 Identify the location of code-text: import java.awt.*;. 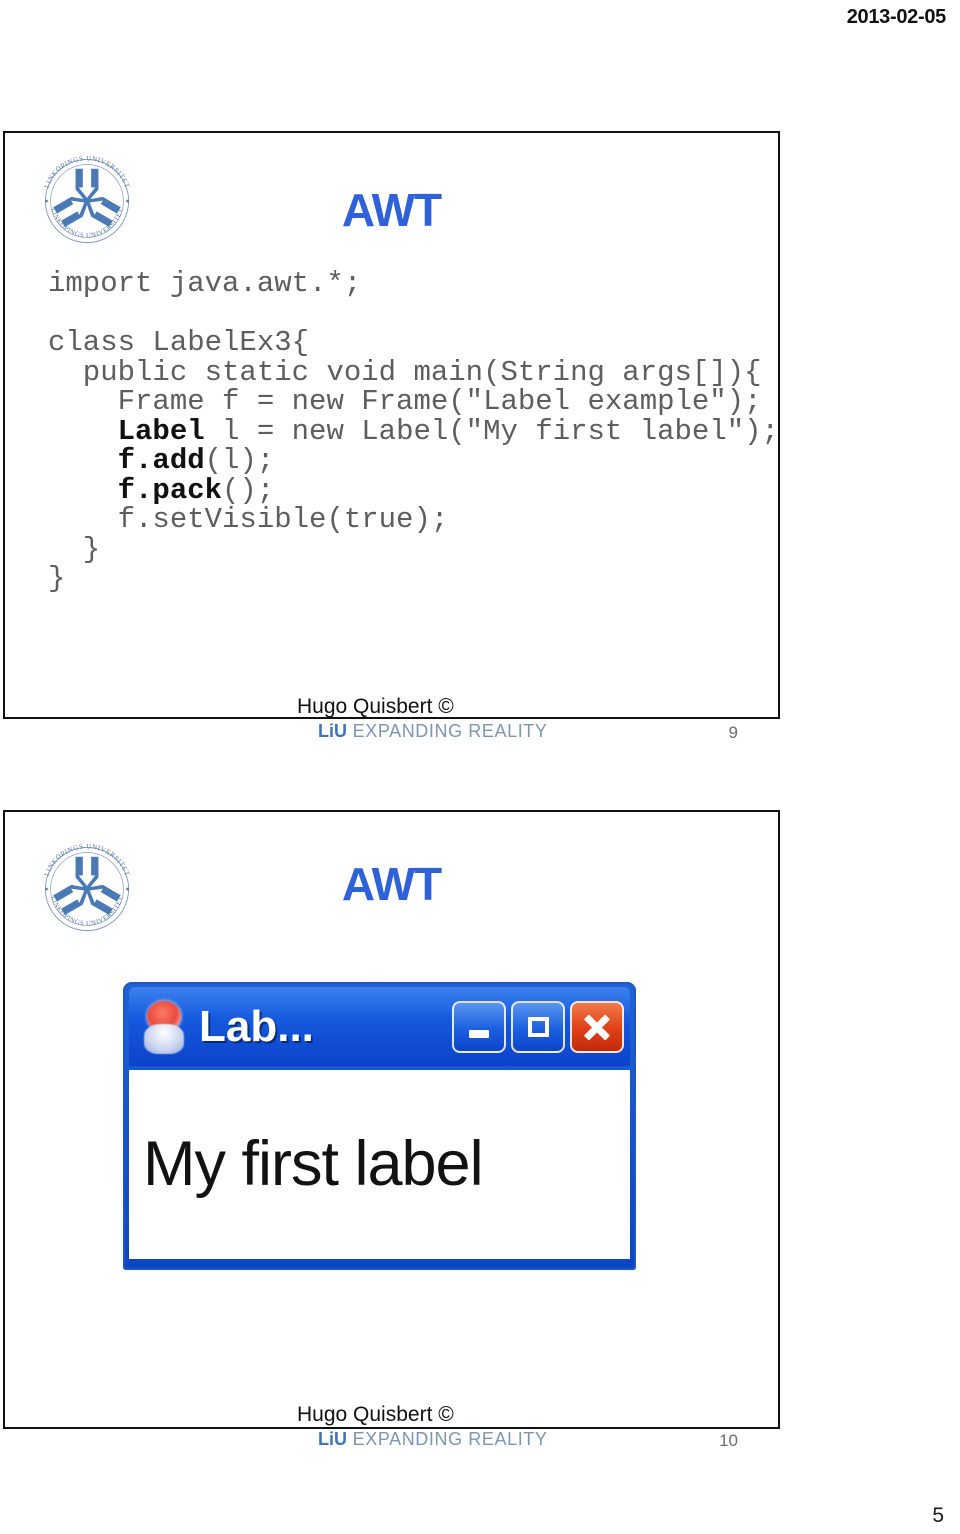
(205, 283).